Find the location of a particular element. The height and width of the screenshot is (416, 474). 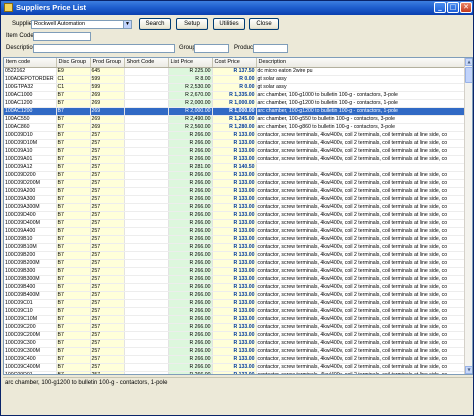

column-header-description: Description is located at coordinates (361, 63).